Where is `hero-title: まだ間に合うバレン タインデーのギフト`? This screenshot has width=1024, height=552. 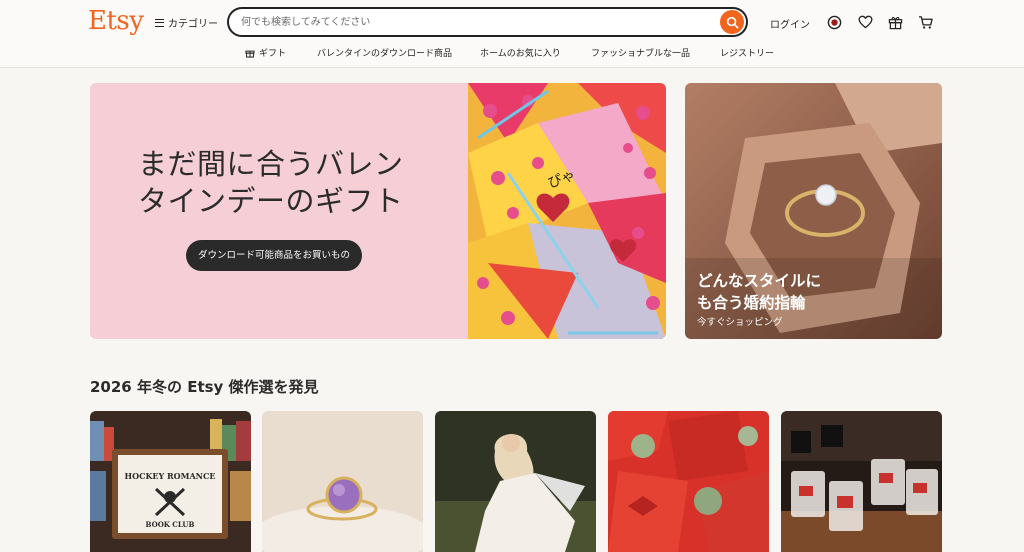 hero-title: まだ間に合うバレン タインデーのギフト is located at coordinates (288, 183).